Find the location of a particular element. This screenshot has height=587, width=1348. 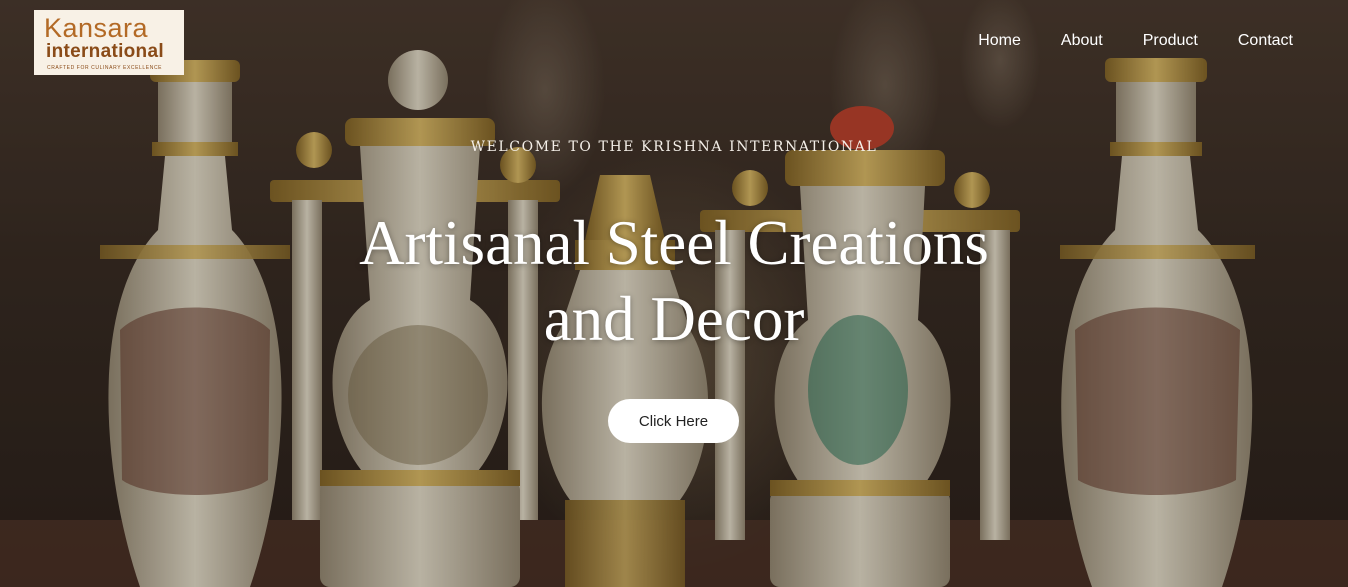

nav-home: Home is located at coordinates (999, 41).